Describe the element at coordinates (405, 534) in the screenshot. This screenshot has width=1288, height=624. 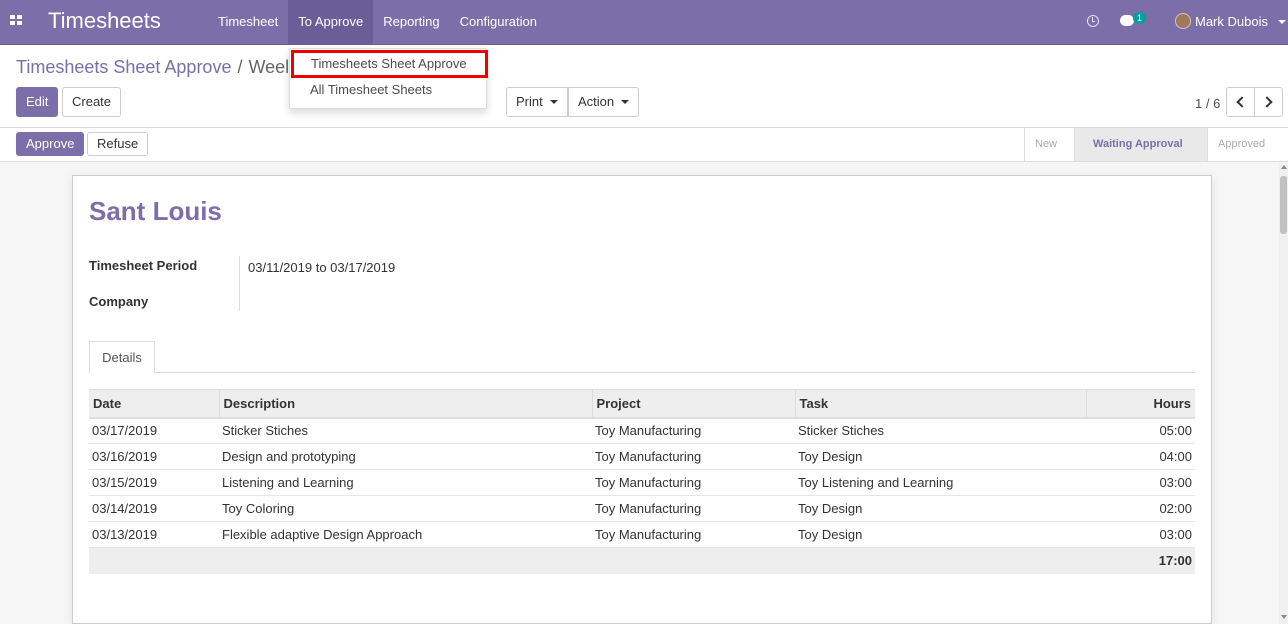
I see `cell-description: Flexible adaptive Design Approach` at that location.